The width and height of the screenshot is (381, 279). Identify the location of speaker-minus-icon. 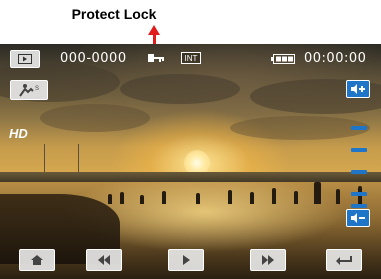
(358, 218).